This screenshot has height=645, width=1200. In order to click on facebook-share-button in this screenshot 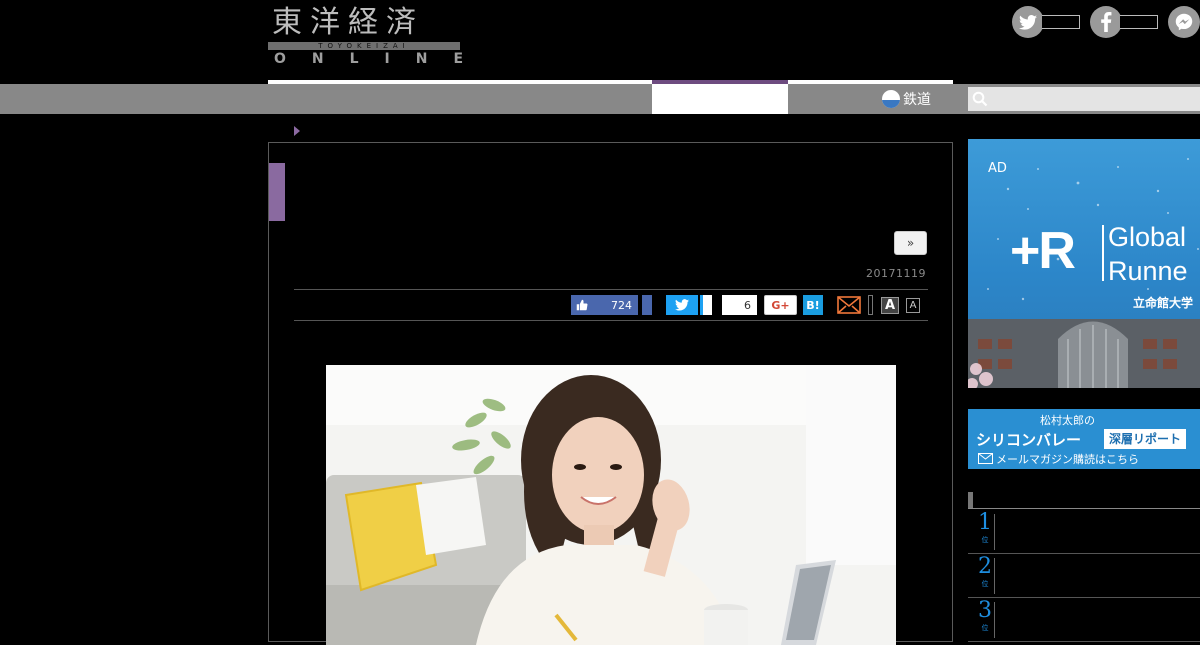, I will do `click(647, 305)`.